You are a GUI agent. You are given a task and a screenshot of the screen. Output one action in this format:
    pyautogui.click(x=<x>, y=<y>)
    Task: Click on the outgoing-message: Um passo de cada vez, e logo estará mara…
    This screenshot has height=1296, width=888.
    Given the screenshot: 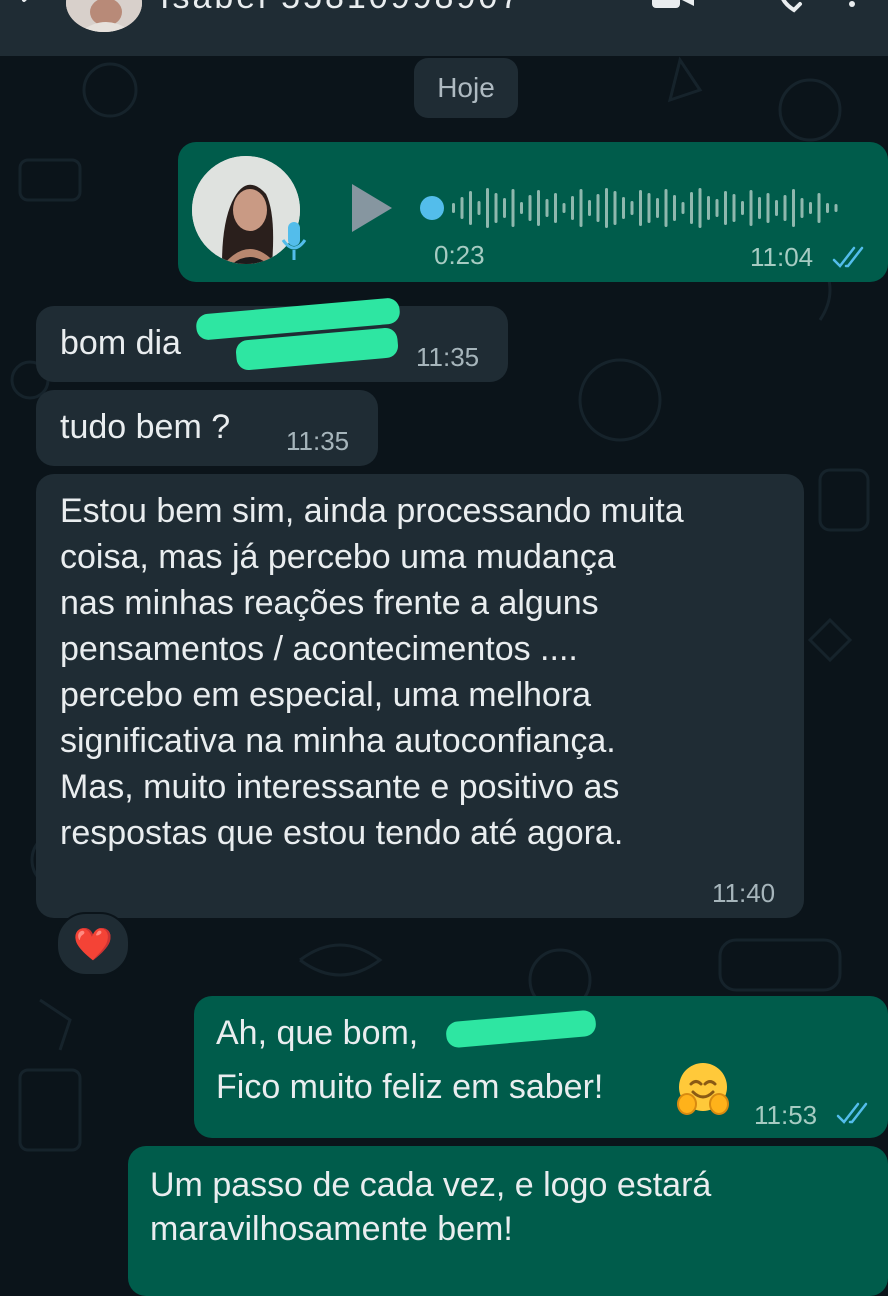 What is the action you would take?
    pyautogui.click(x=508, y=1221)
    